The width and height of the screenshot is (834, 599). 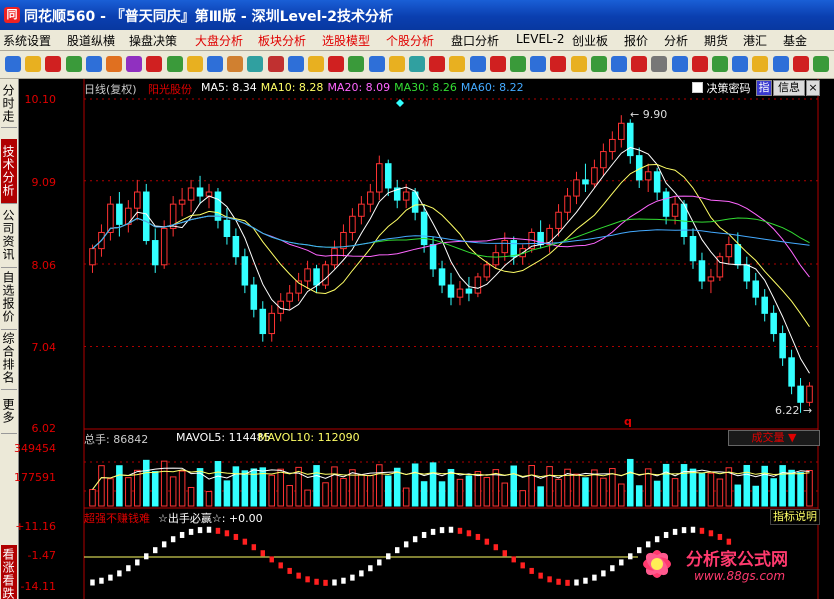 What do you see at coordinates (346, 40) in the screenshot?
I see `menu-item: 选股模型` at bounding box center [346, 40].